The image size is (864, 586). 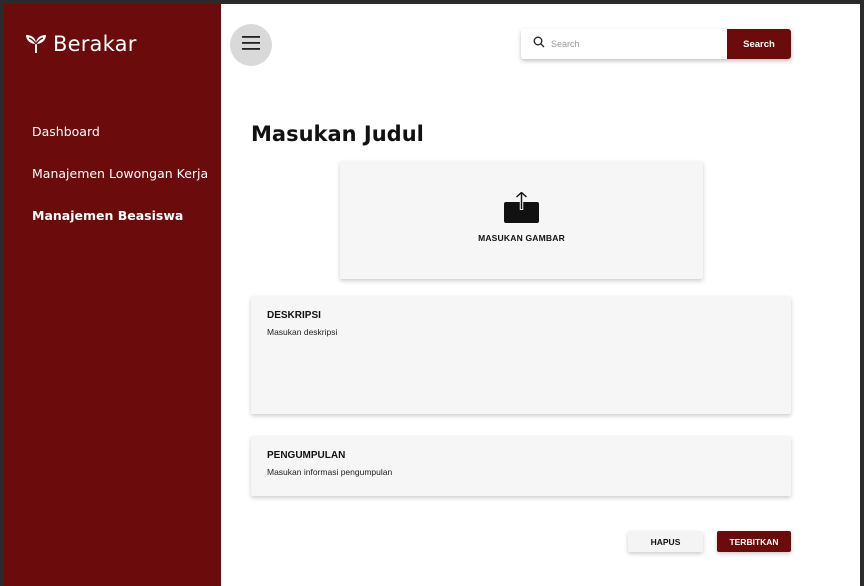 What do you see at coordinates (306, 455) in the screenshot?
I see `pengumpulan-label: PENGUMPULAN` at bounding box center [306, 455].